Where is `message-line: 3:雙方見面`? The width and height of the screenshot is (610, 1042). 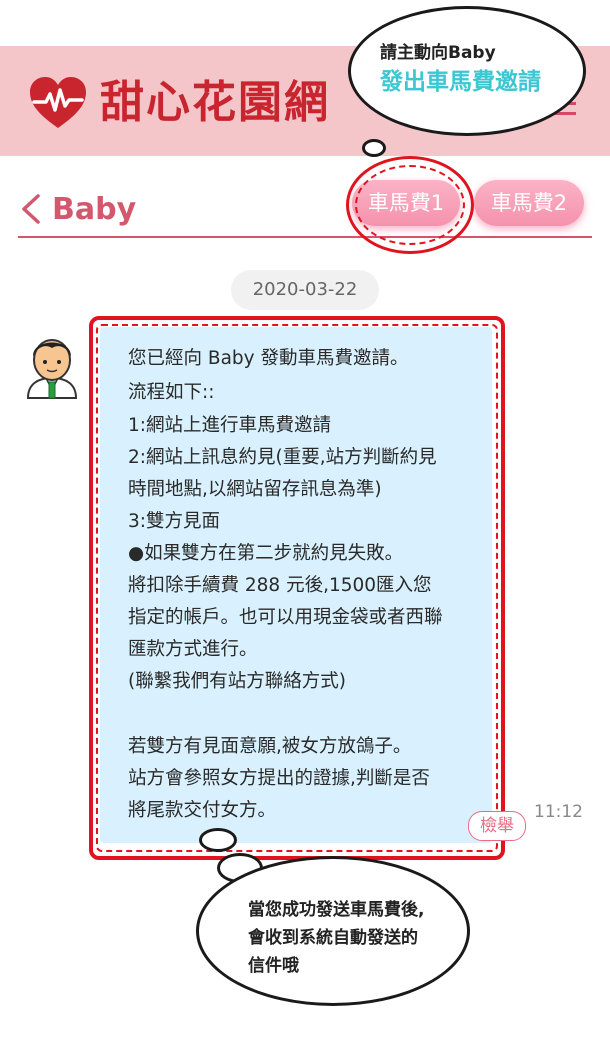
message-line: 3:雙方見面 is located at coordinates (174, 521).